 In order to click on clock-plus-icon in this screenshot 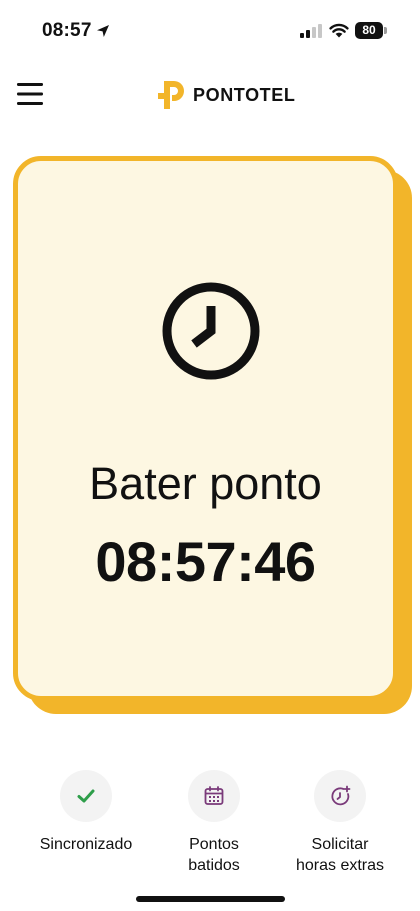, I will do `click(341, 795)`.